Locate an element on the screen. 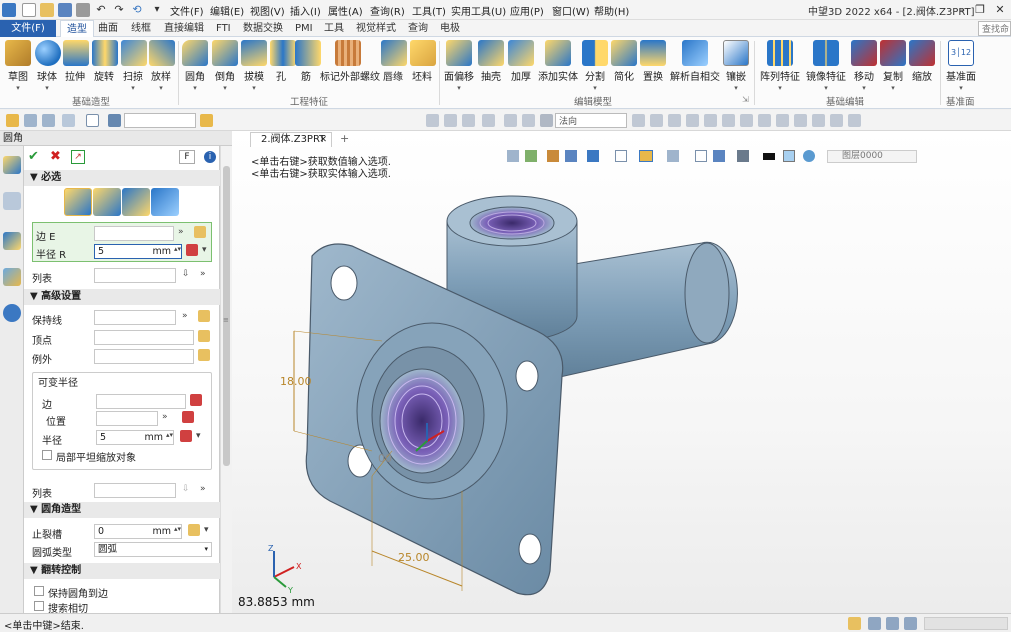  list2-expand-icon: » is located at coordinates (203, 489).